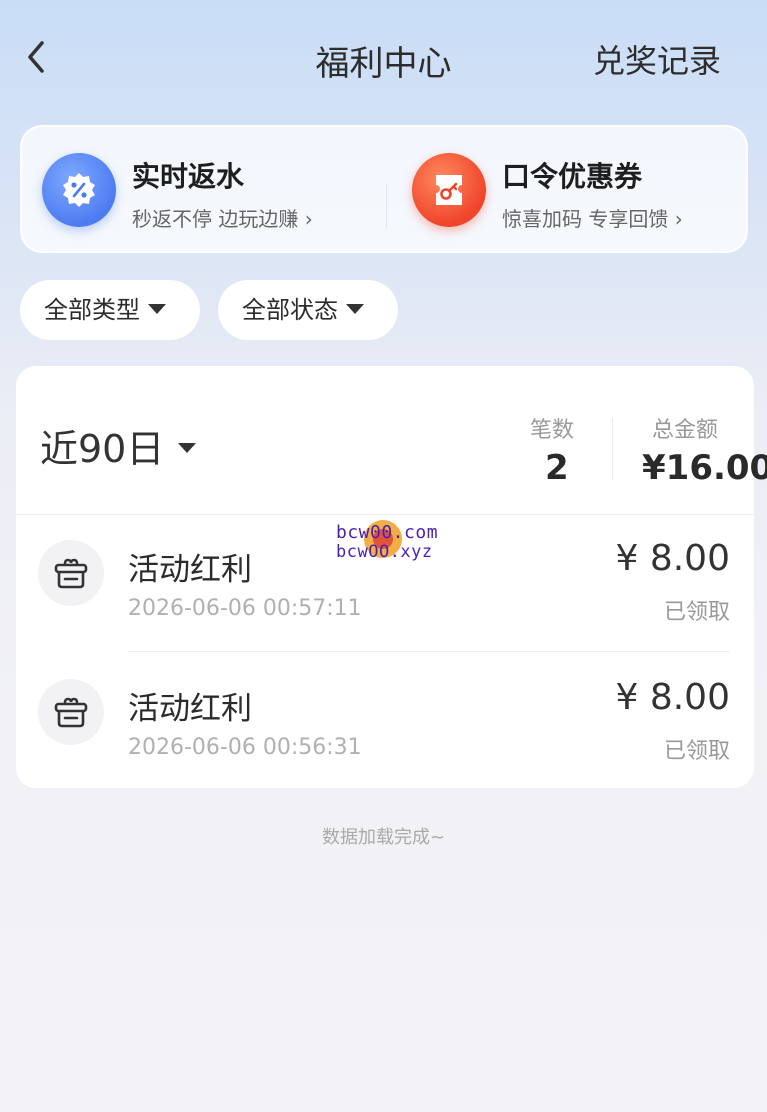 The image size is (767, 1112). Describe the element at coordinates (245, 747) in the screenshot. I see `record-time: 2026-06-06 00:56:31` at that location.